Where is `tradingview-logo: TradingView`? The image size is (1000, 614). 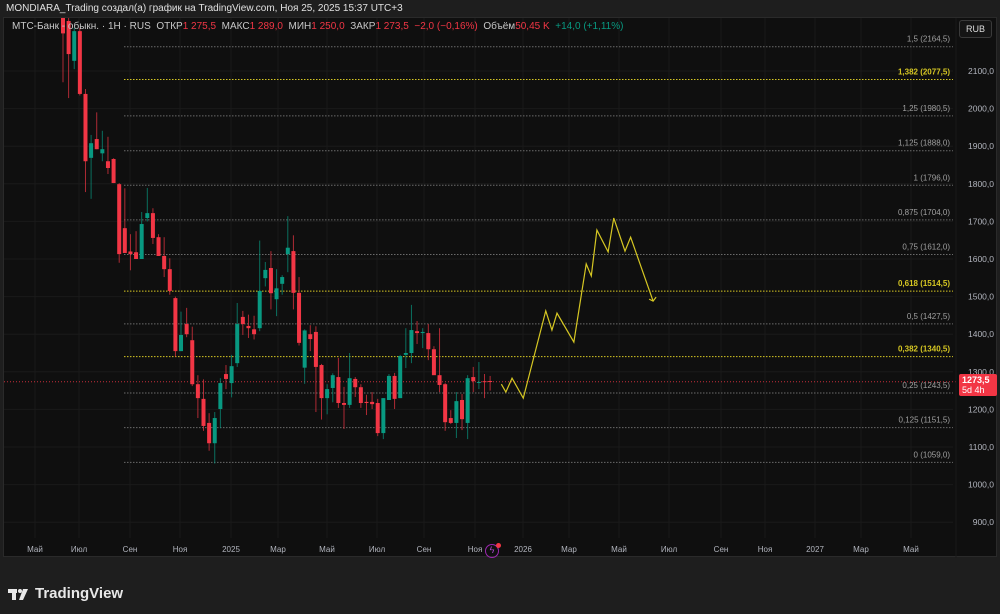 tradingview-logo: TradingView is located at coordinates (65, 593).